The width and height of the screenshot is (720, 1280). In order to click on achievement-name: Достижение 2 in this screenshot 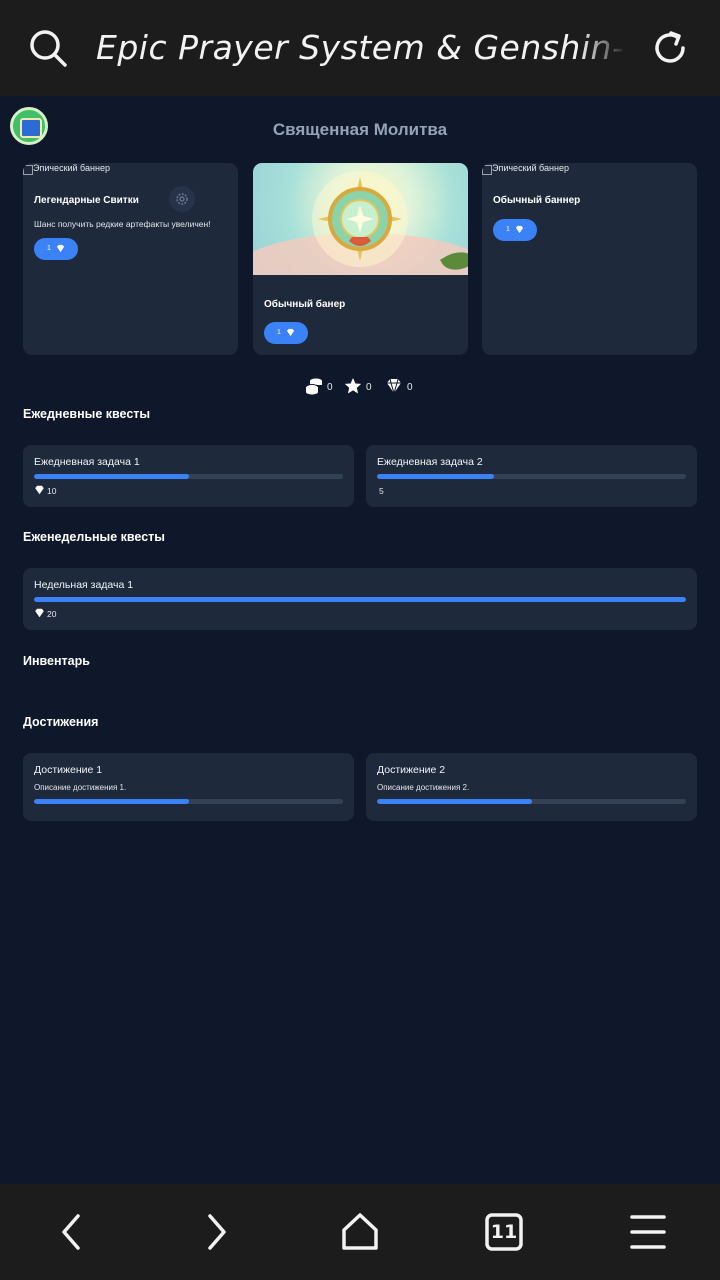, I will do `click(411, 770)`.